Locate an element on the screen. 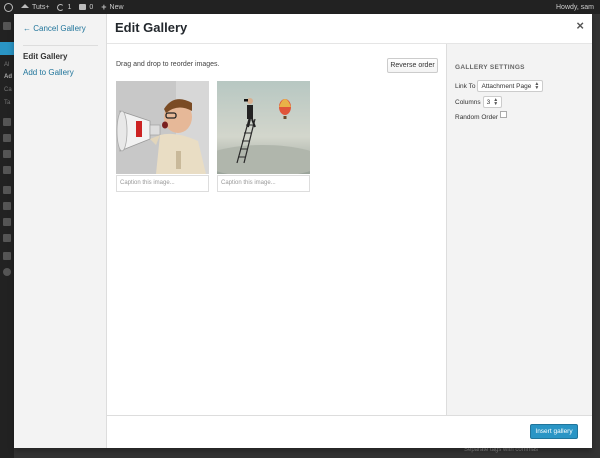  wordpress-logo-icon is located at coordinates (8, 7).